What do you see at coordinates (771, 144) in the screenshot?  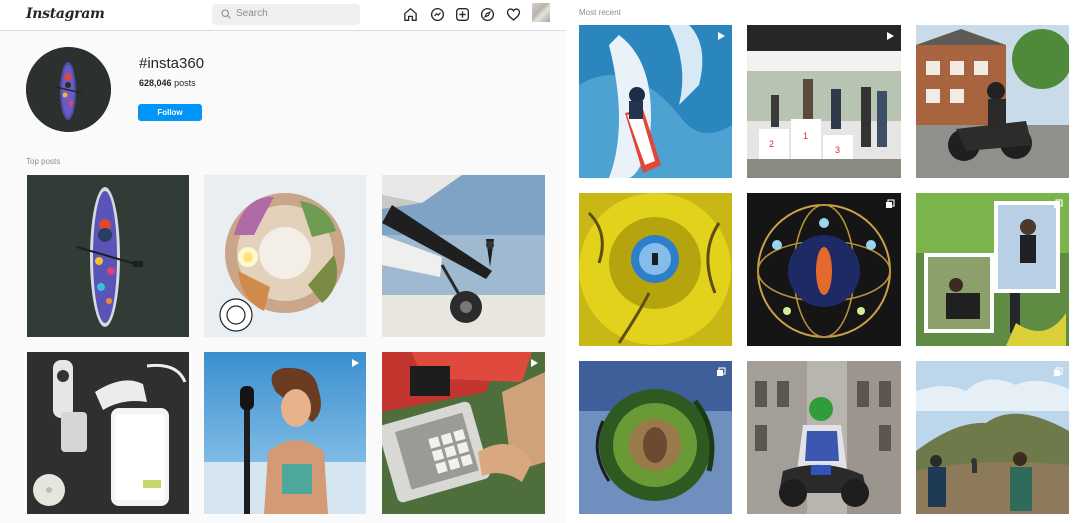 I see `svg-text: 2` at bounding box center [771, 144].